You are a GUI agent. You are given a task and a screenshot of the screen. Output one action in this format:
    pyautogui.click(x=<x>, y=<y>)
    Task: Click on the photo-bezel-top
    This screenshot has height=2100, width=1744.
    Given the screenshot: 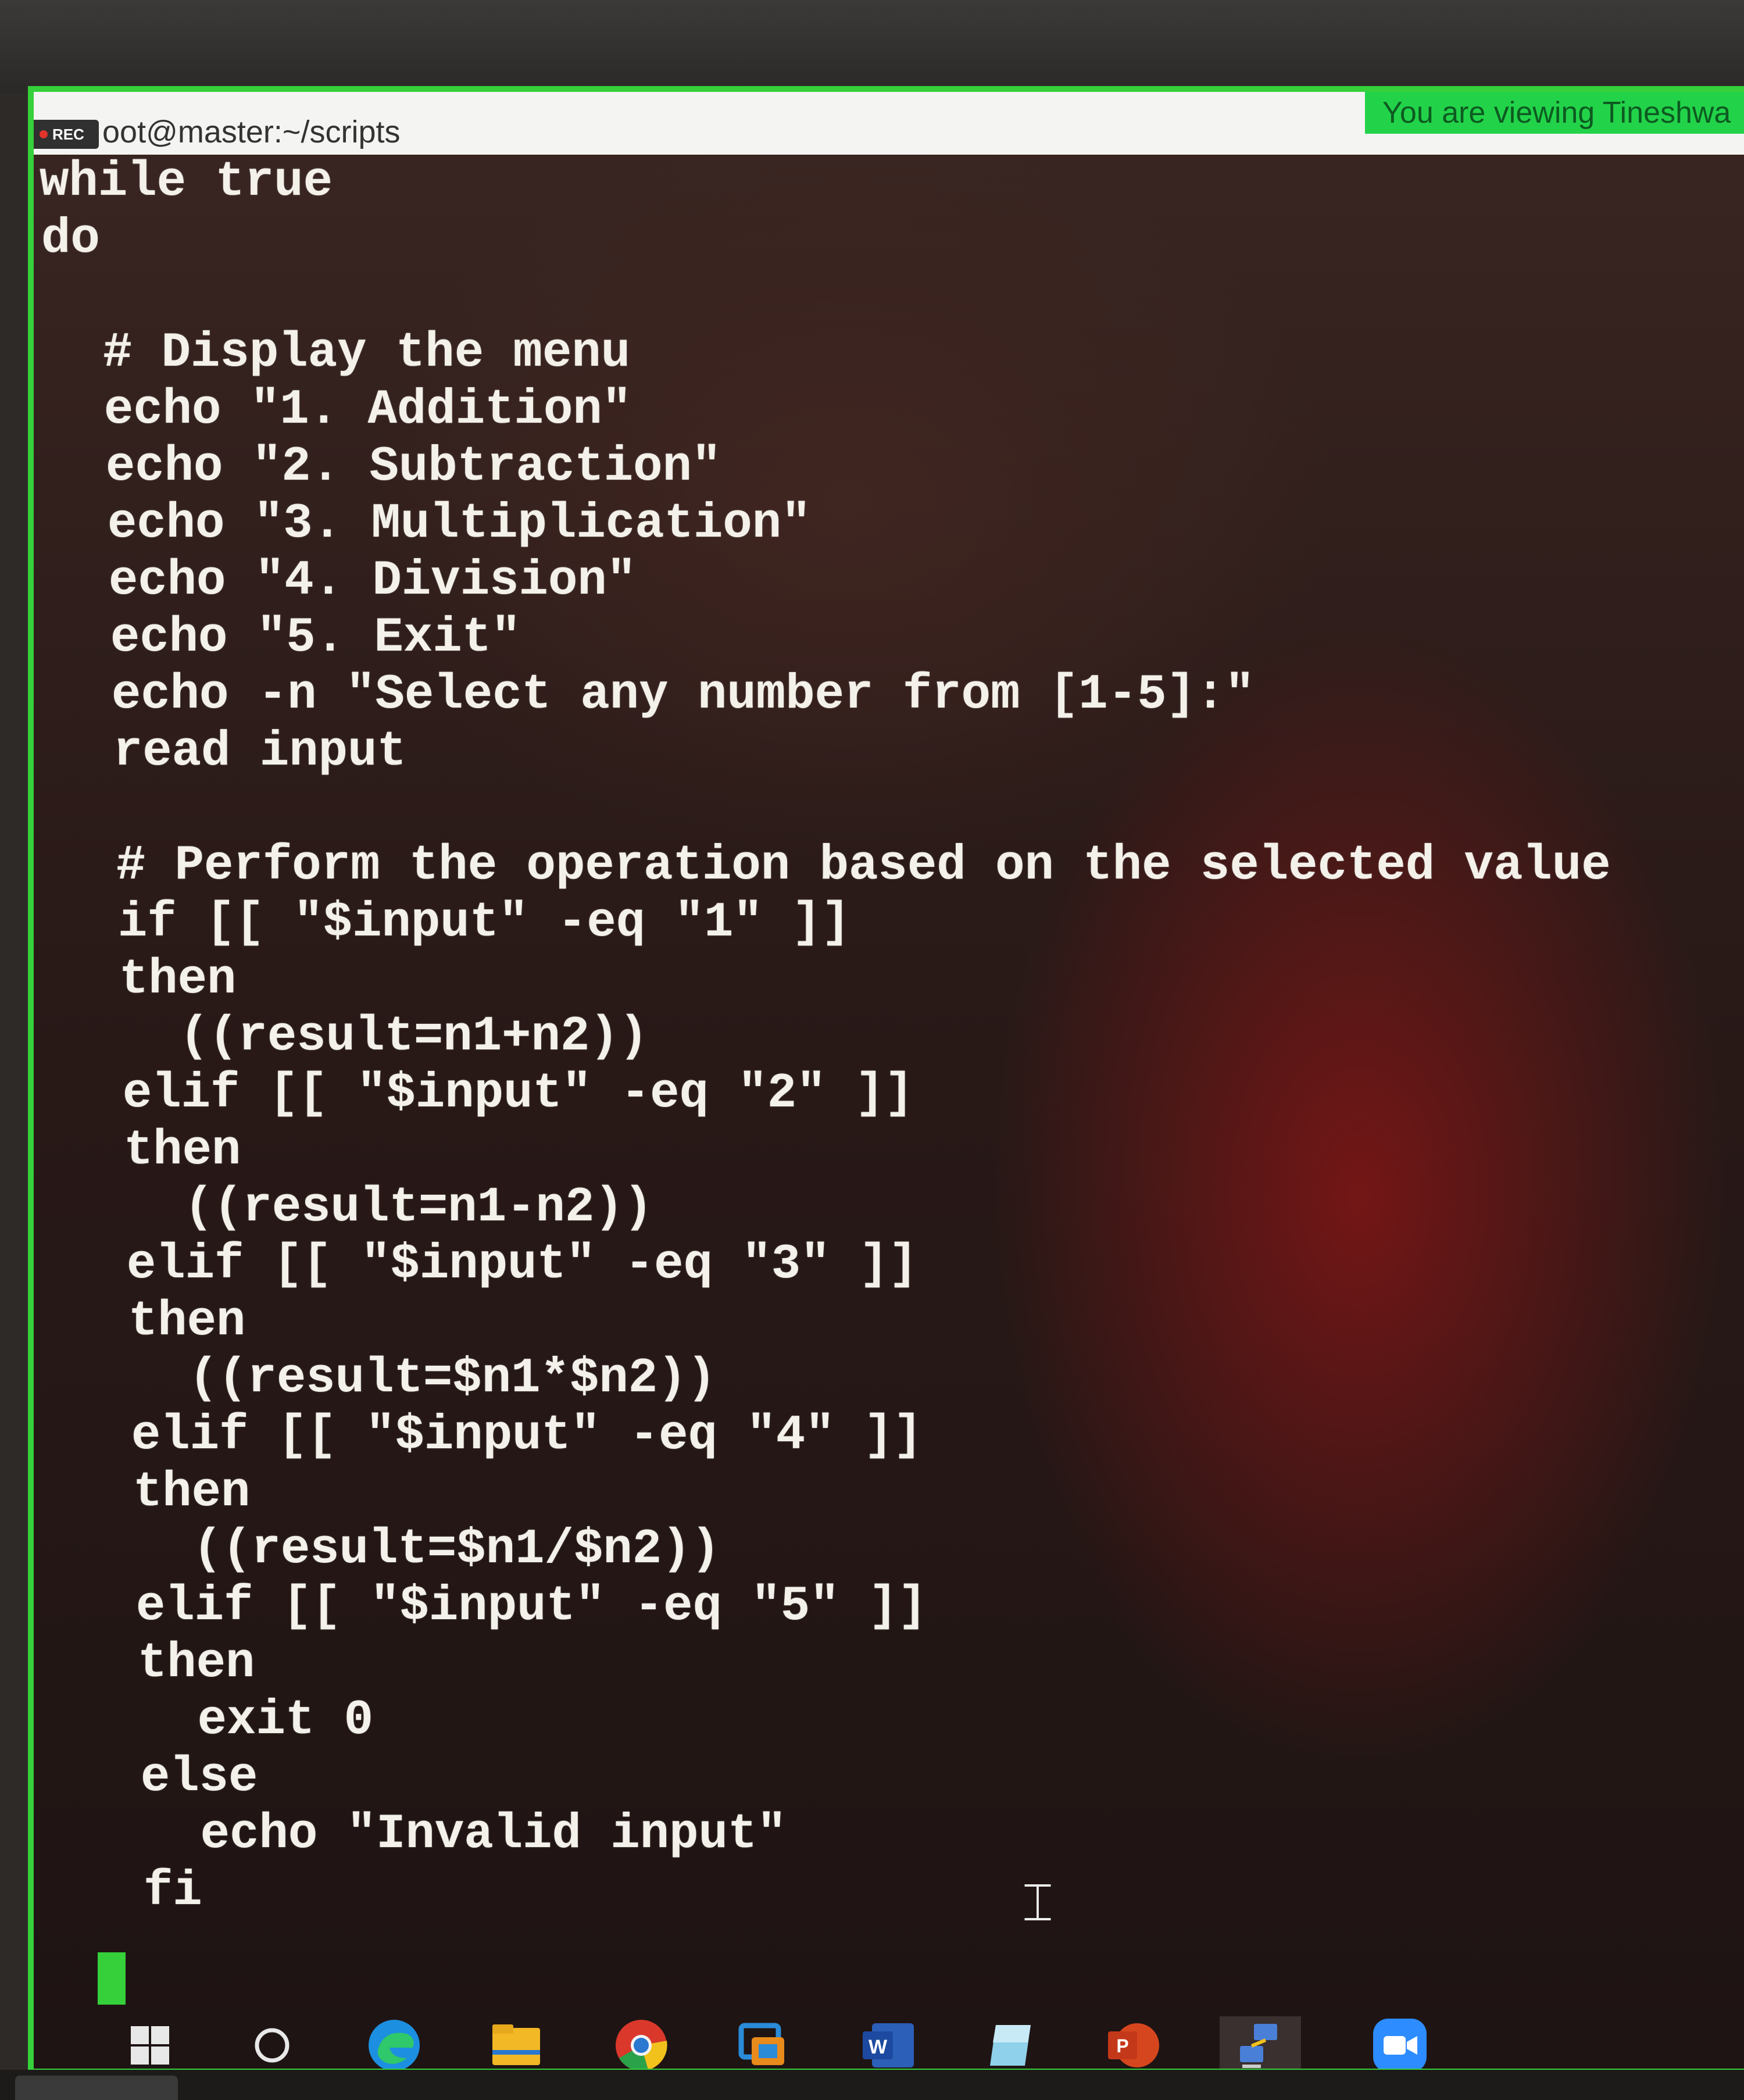 What is the action you would take?
    pyautogui.click(x=872, y=47)
    